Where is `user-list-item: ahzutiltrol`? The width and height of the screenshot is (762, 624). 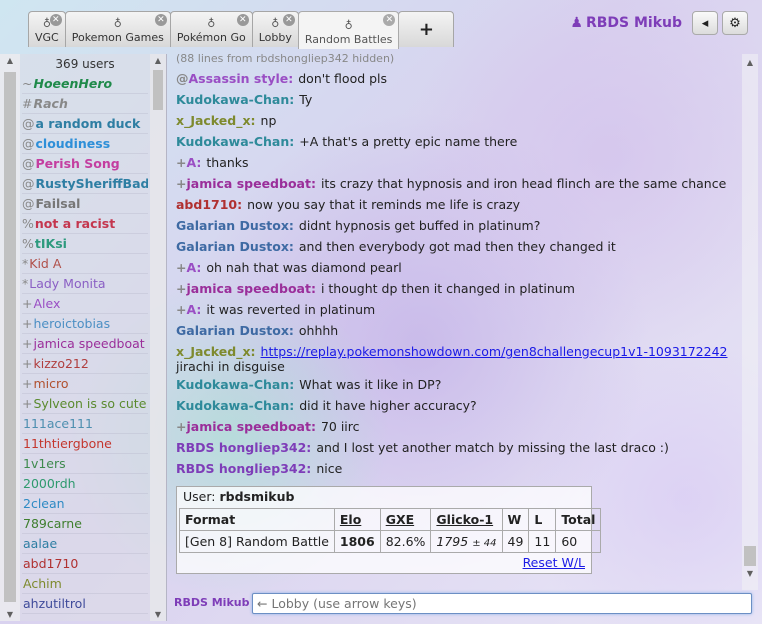
user-list-item: ahzutiltrol is located at coordinates (85, 604).